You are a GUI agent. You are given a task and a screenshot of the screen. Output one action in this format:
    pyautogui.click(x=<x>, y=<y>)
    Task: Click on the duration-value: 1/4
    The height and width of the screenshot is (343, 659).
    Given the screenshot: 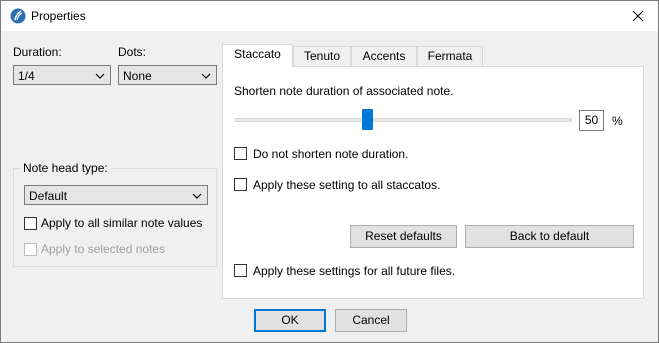 What is the action you would take?
    pyautogui.click(x=26, y=76)
    